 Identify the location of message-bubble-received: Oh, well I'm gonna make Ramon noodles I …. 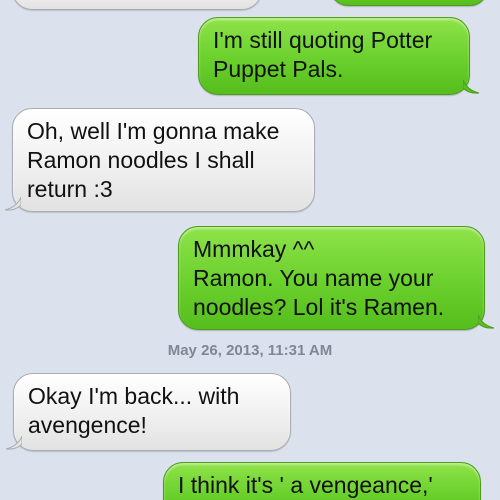
(163, 160).